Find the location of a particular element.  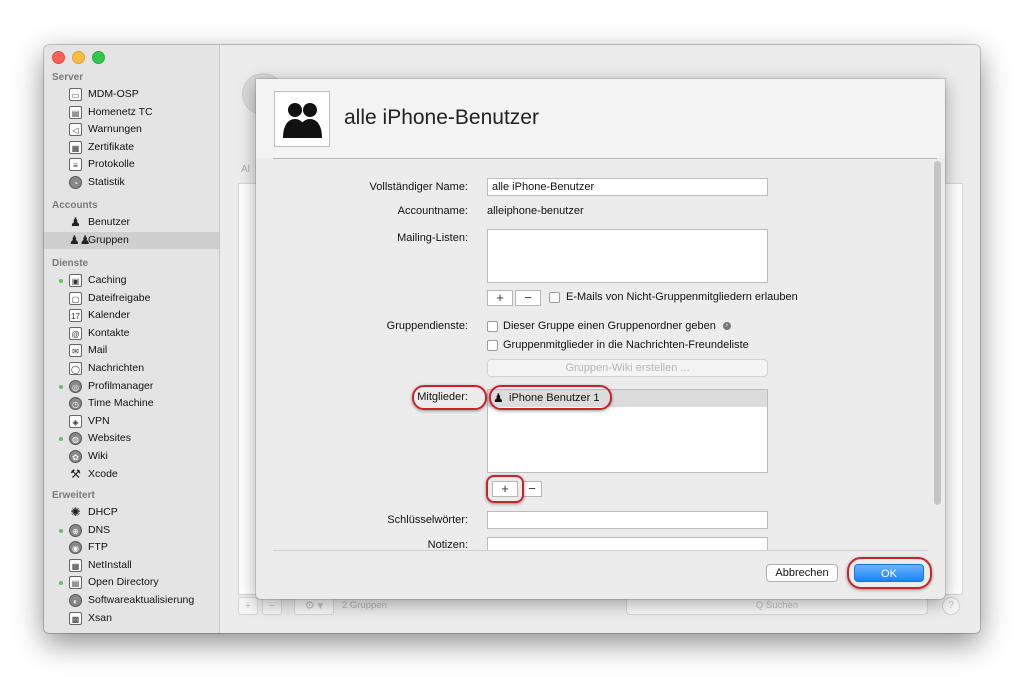

caching-icon: ▣ is located at coordinates (75, 280).